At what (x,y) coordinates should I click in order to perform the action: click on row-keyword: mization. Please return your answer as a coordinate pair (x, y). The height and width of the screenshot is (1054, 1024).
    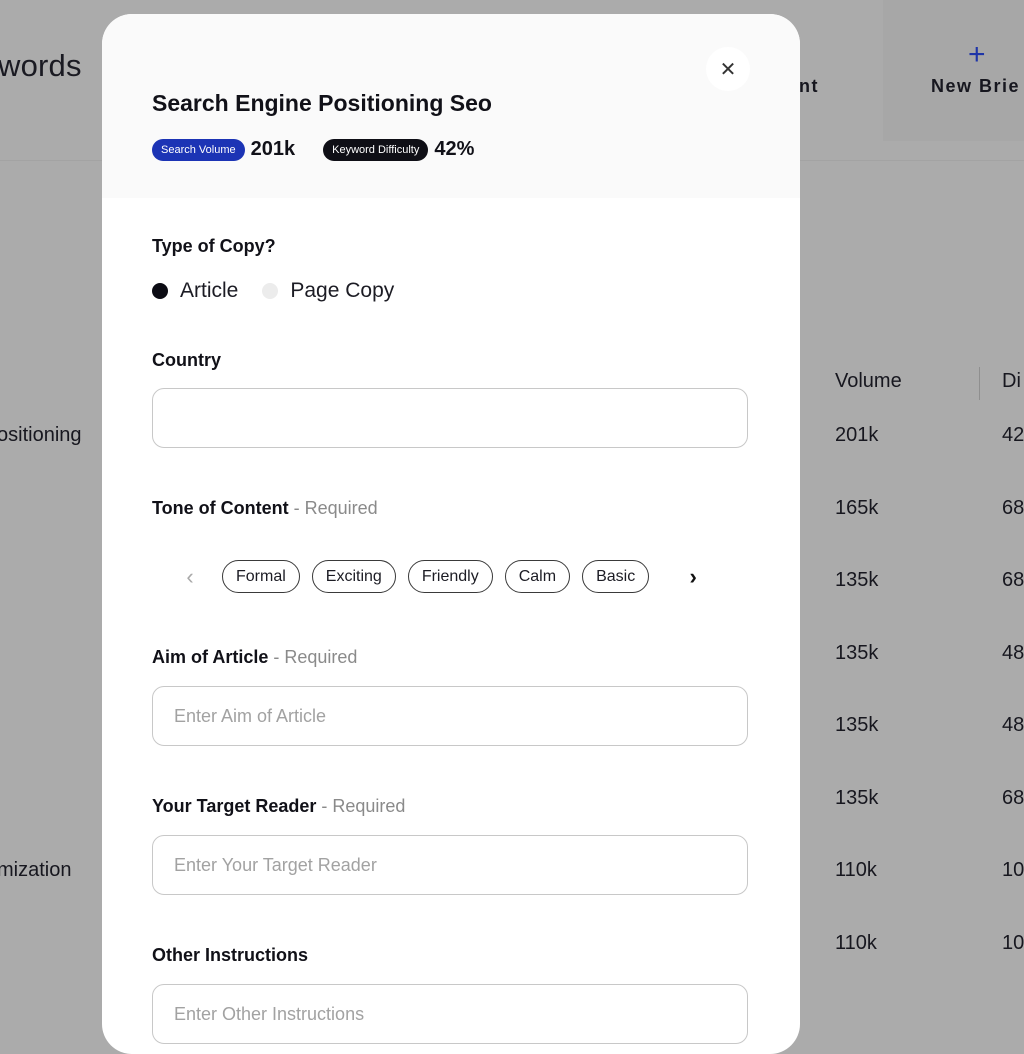
    Looking at the image, I should click on (36, 870).